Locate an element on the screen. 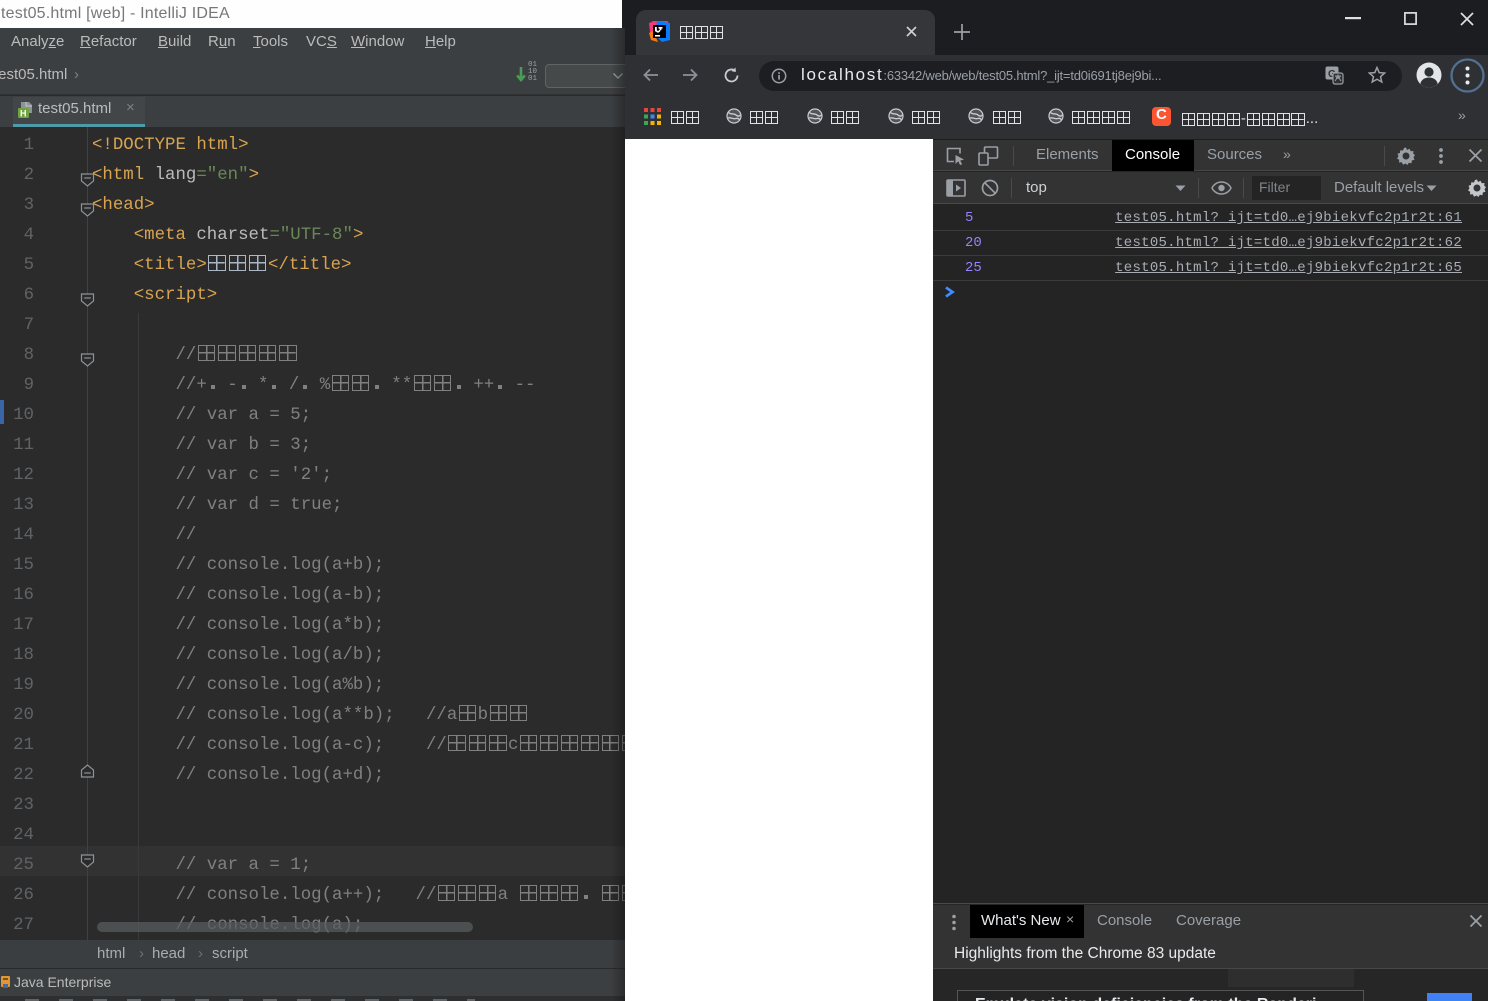 Image resolution: width=1488 pixels, height=1001 pixels. svg-text: H is located at coordinates (23, 114).